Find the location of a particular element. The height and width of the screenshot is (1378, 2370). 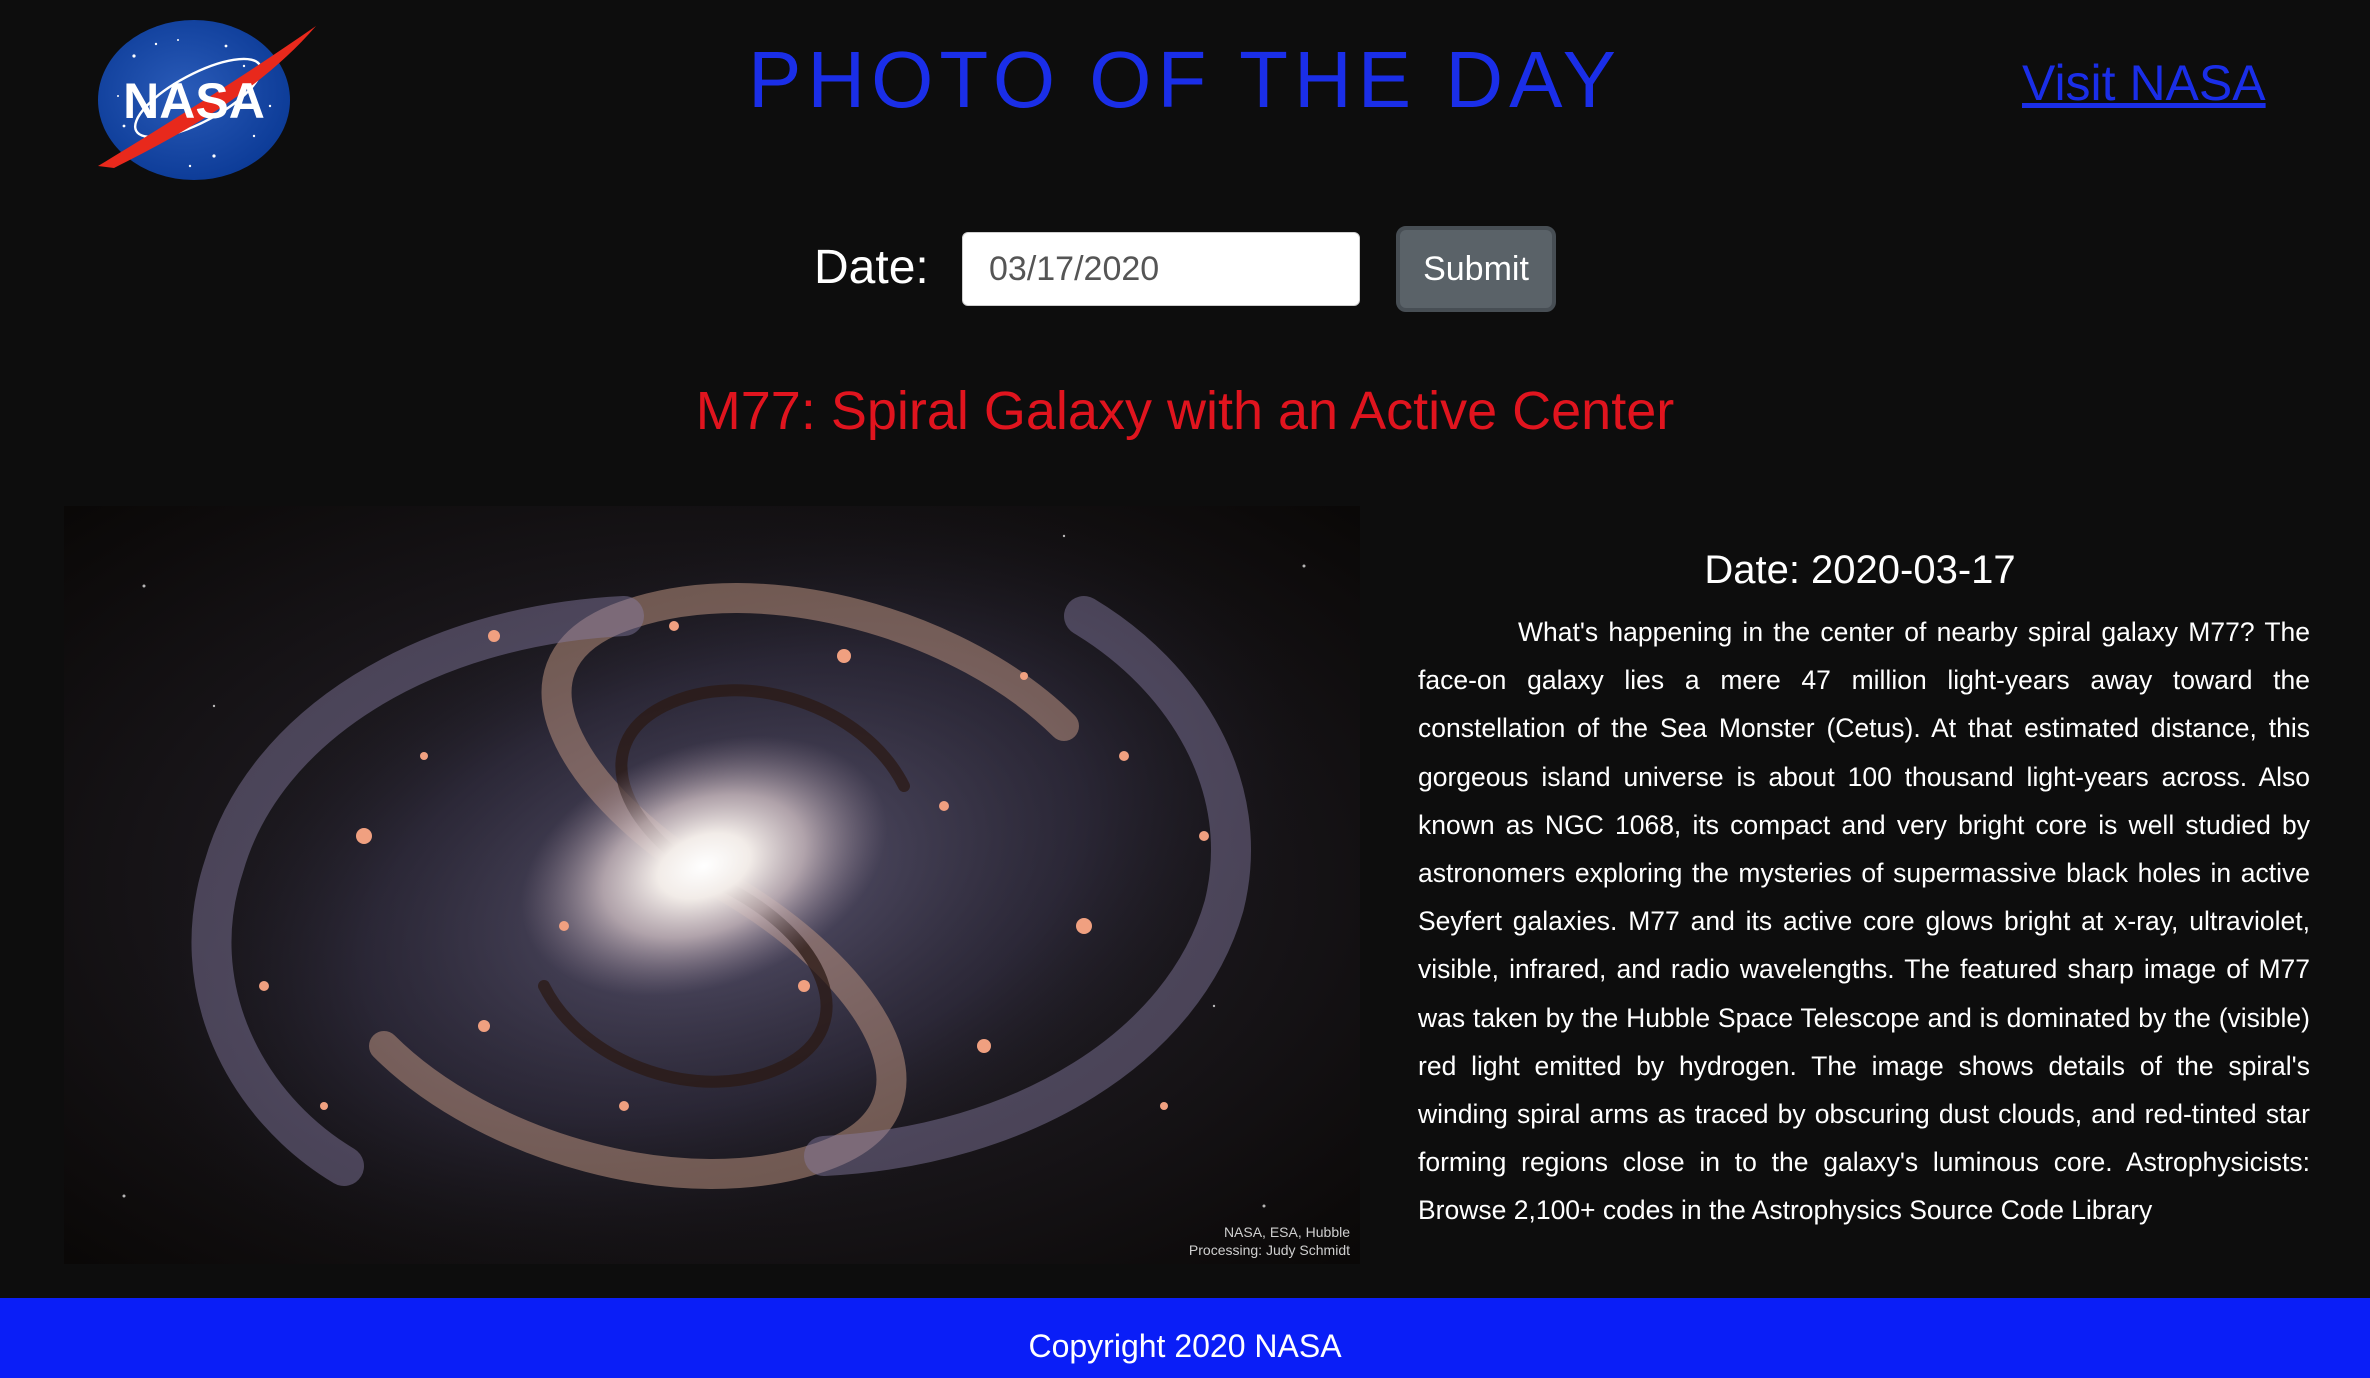

footer-copyright: Copyright 2020 NASA is located at coordinates (1185, 1346).